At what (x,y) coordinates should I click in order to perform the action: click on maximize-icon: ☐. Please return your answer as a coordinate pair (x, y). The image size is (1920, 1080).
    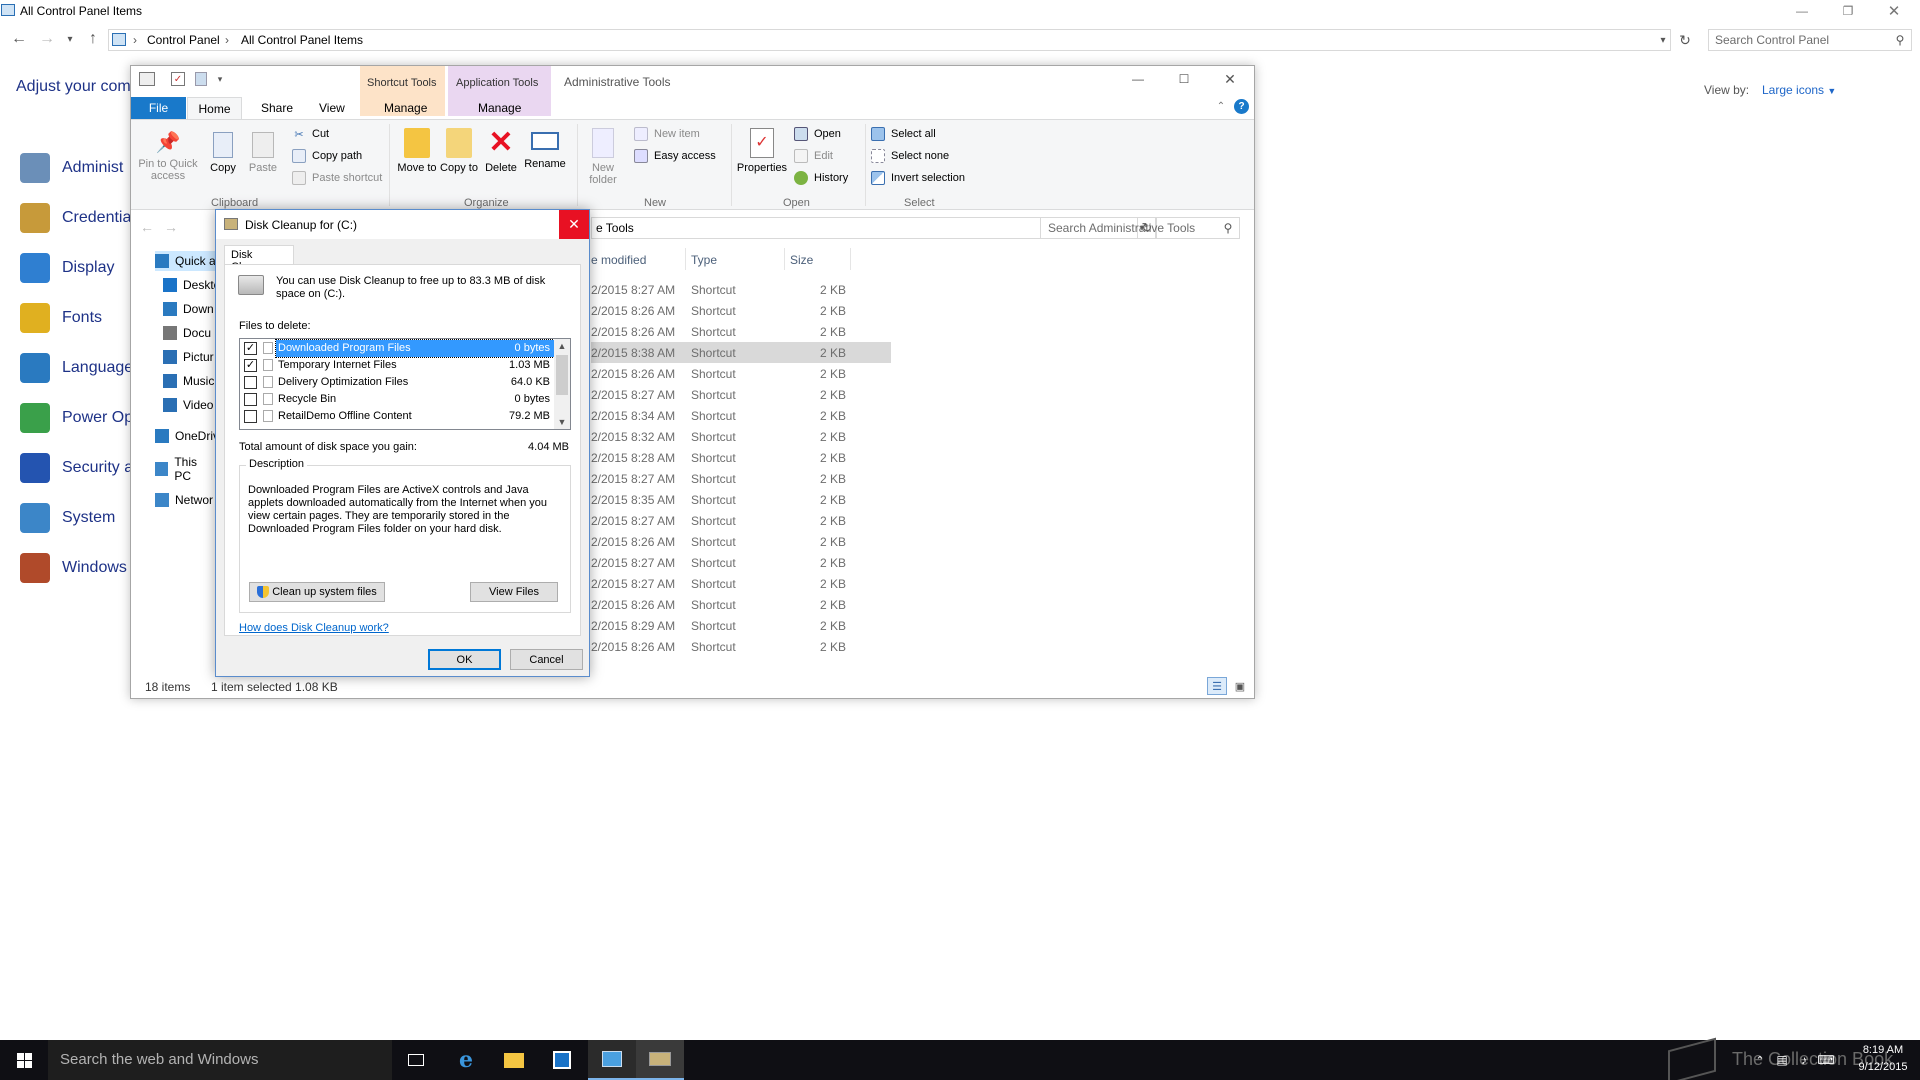
    Looking at the image, I should click on (1184, 79).